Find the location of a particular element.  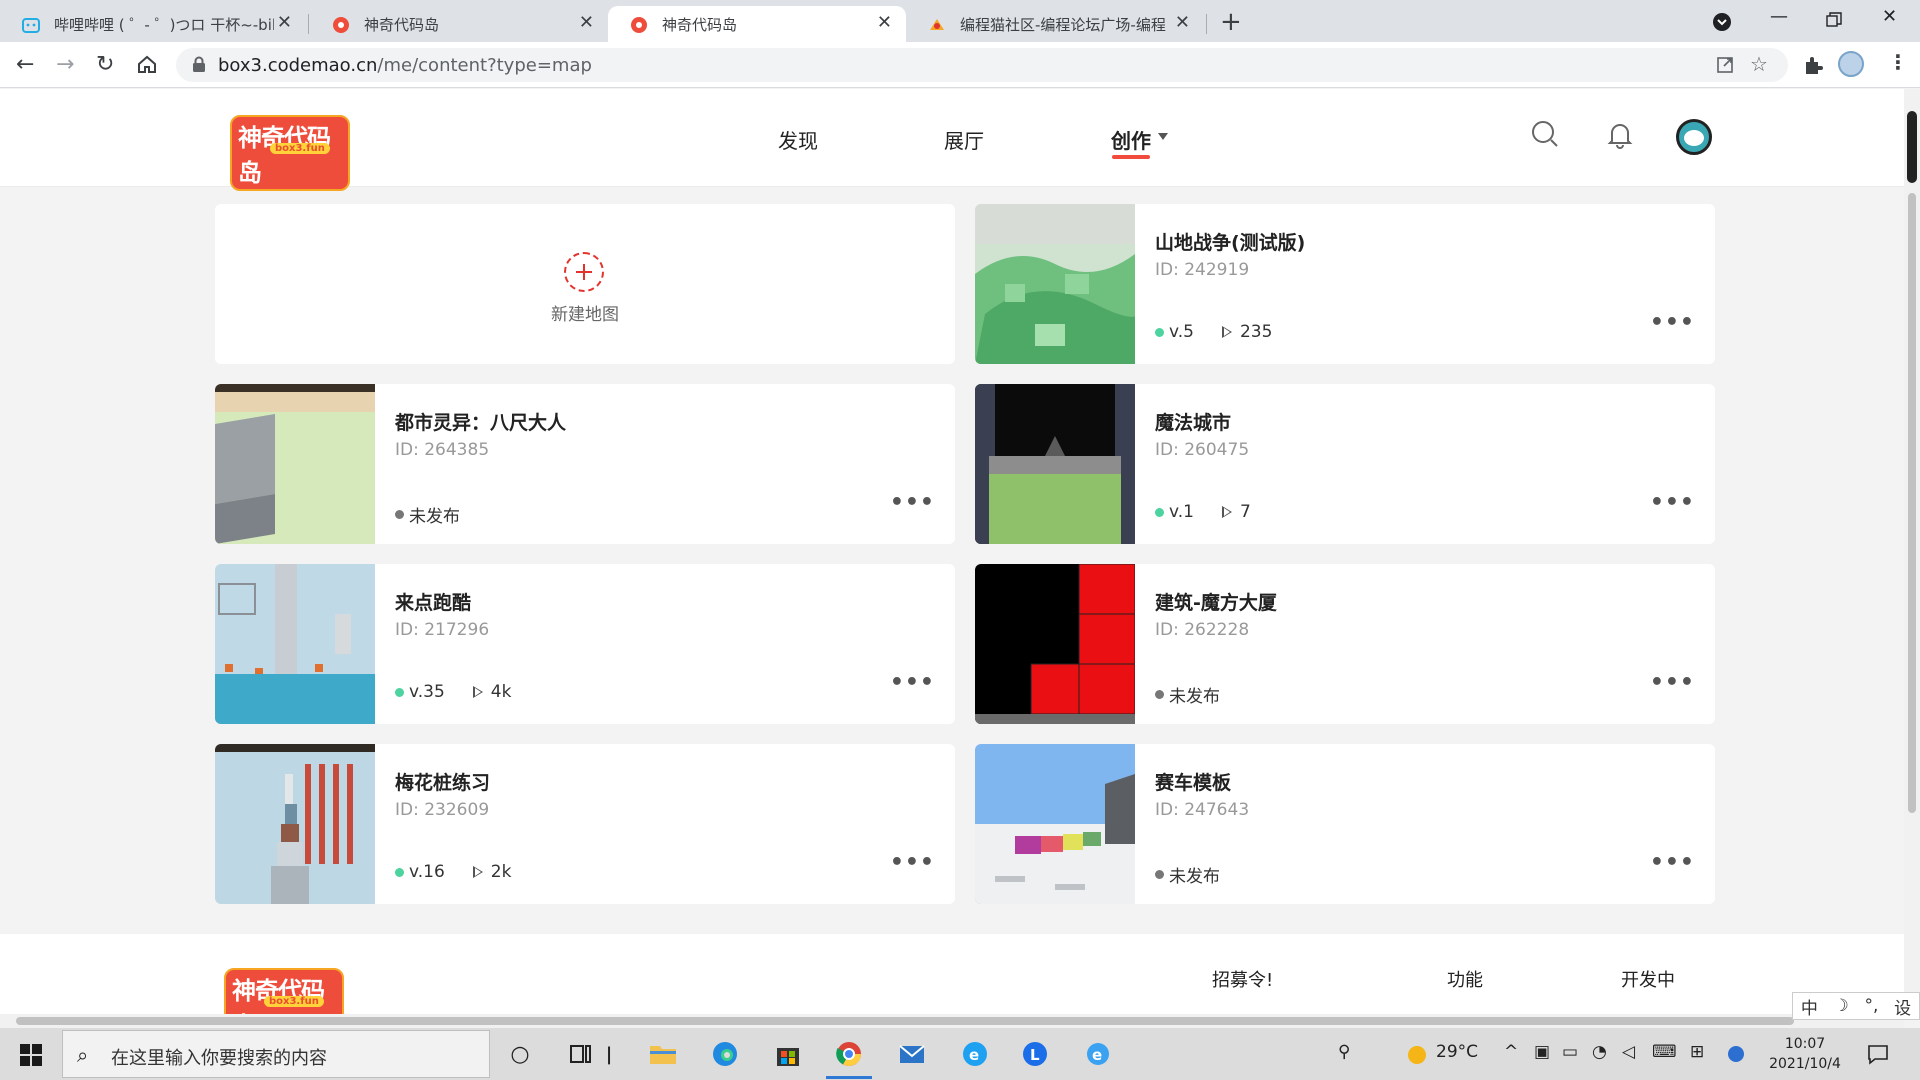

svg-text: L is located at coordinates (1035, 1055).